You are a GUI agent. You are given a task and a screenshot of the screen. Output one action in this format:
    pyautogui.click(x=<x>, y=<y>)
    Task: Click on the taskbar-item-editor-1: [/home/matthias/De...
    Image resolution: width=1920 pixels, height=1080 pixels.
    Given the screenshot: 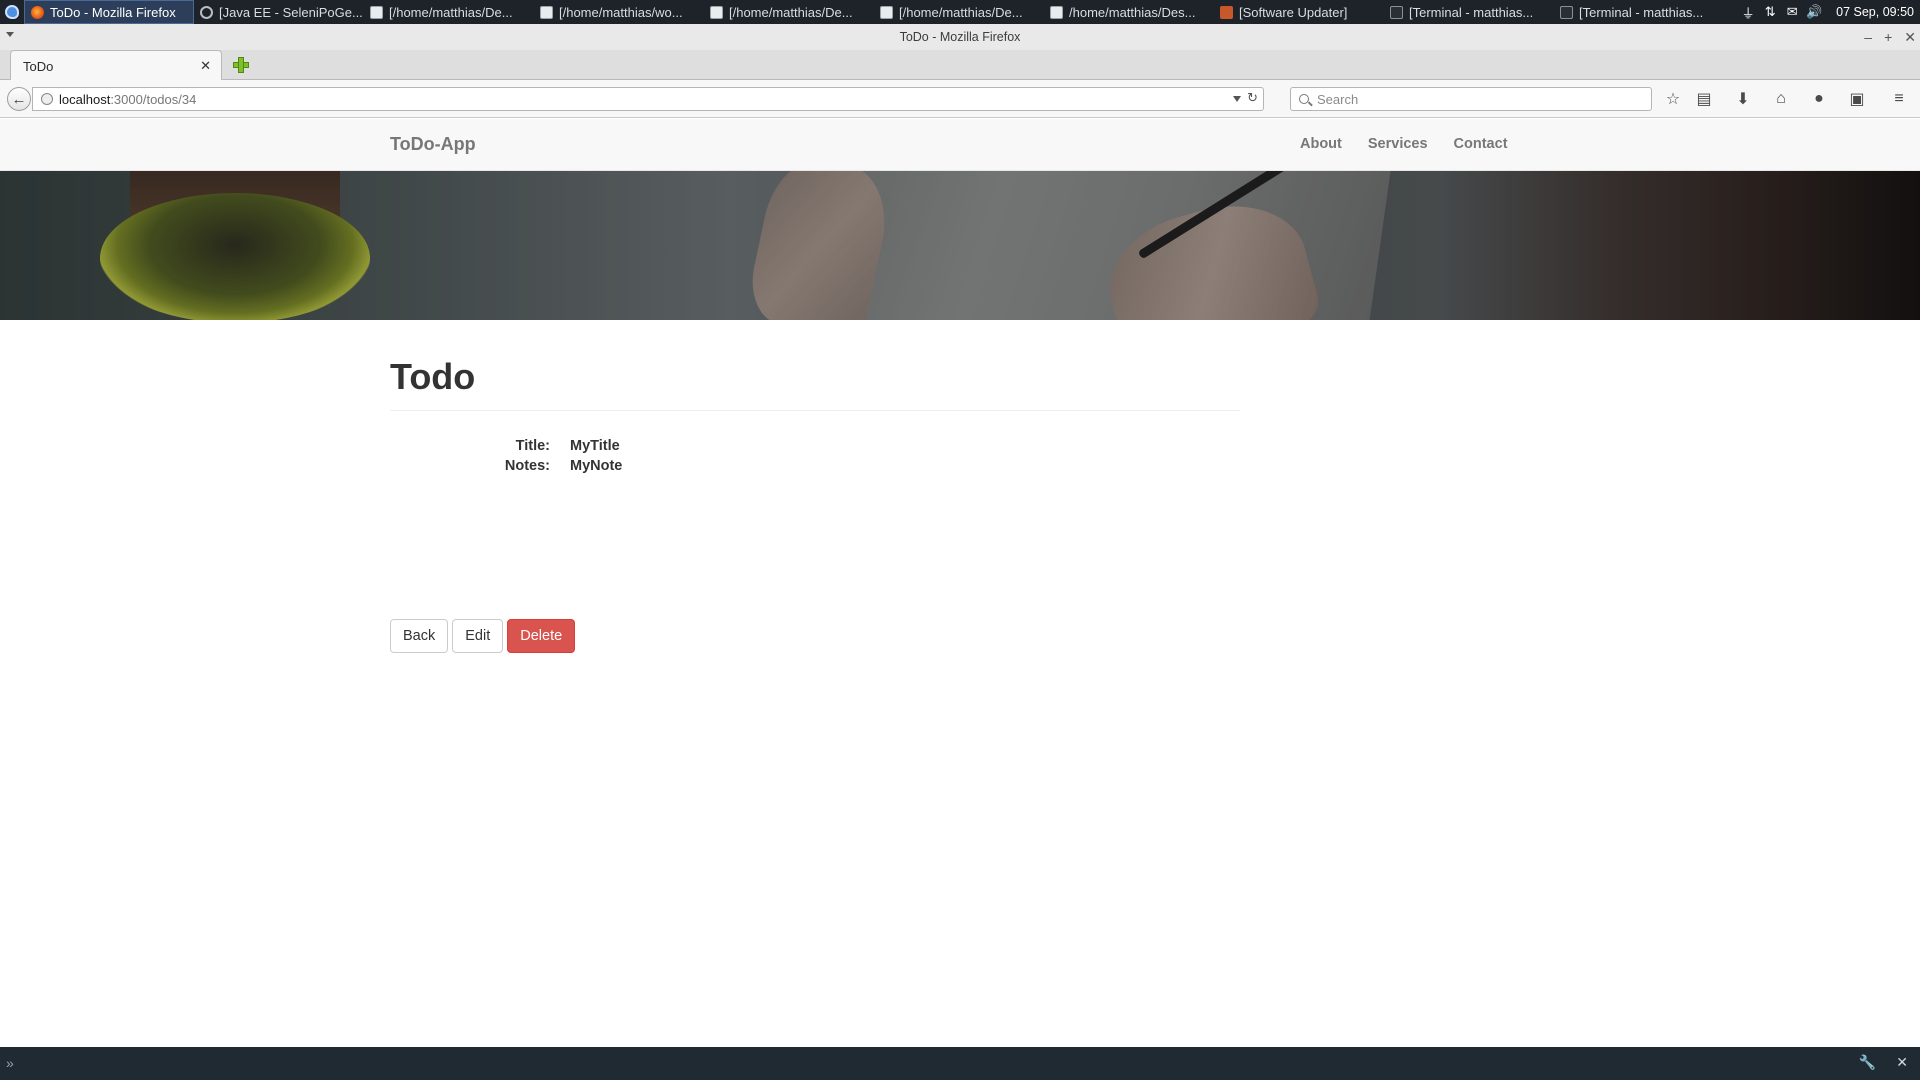 What is the action you would take?
    pyautogui.click(x=449, y=12)
    